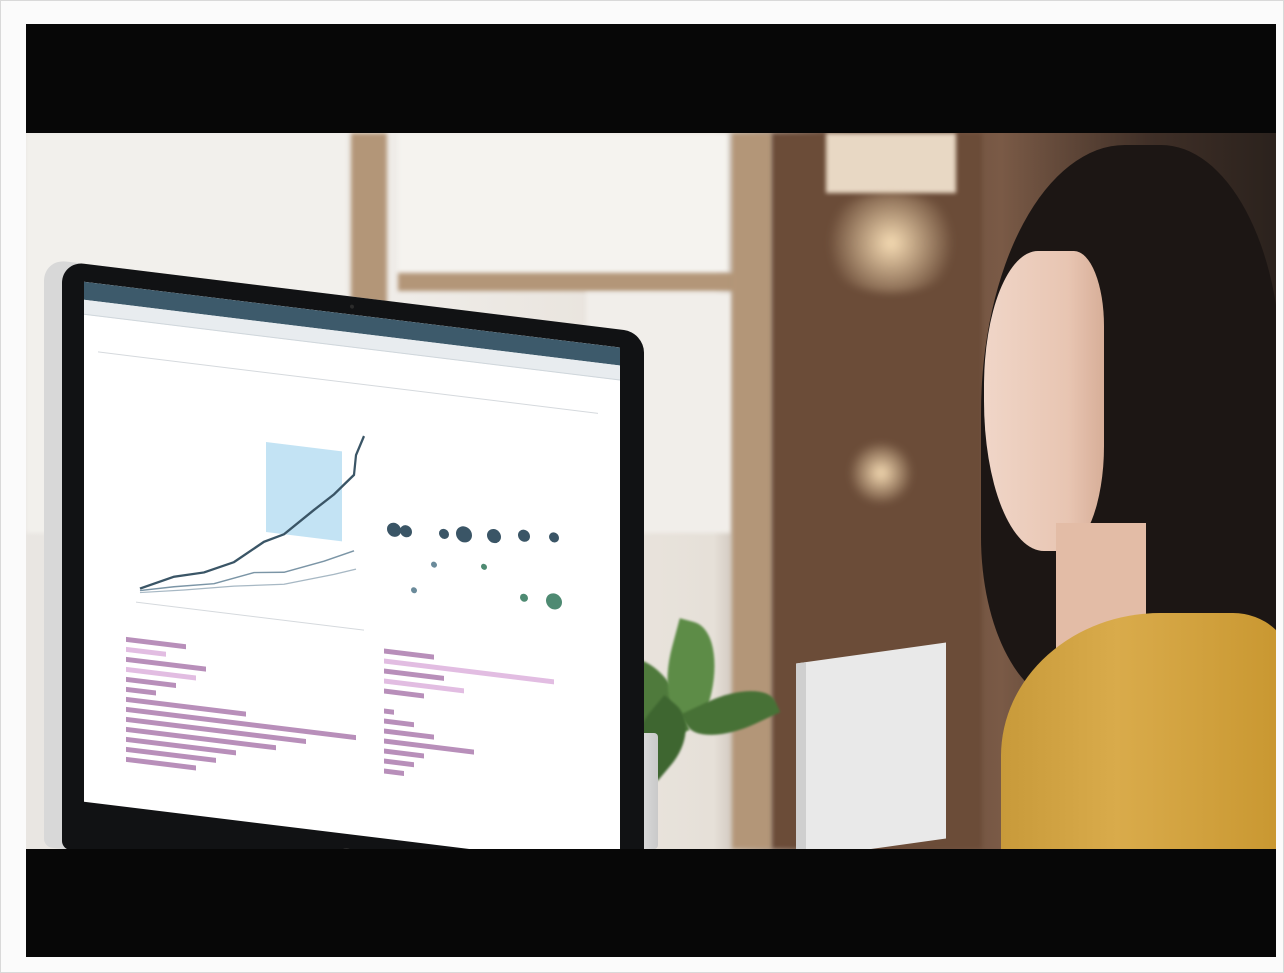  Describe the element at coordinates (304, 492) in the screenshot. I see `selection-box` at that location.